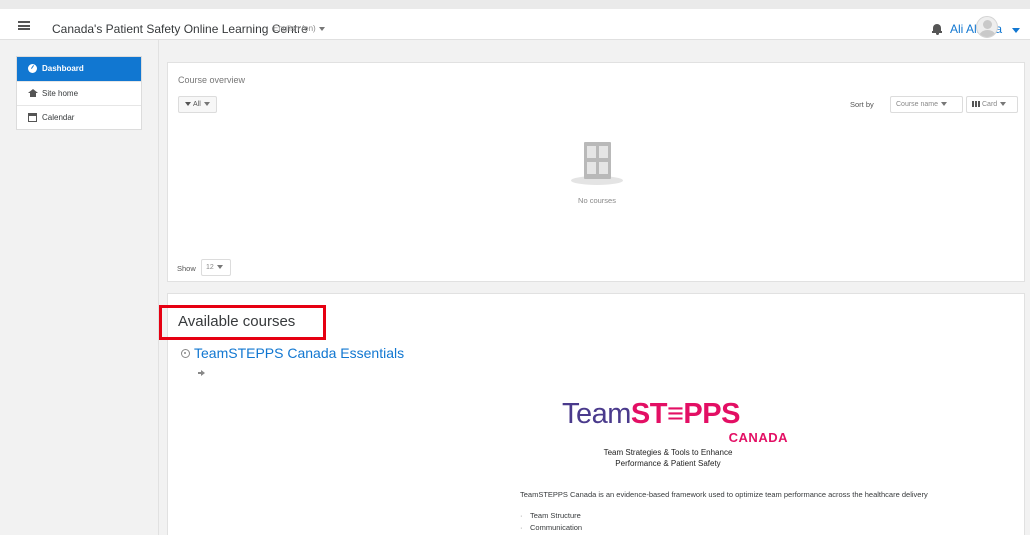 The height and width of the screenshot is (535, 1030). What do you see at coordinates (188, 104) in the screenshot?
I see `filter-icon` at bounding box center [188, 104].